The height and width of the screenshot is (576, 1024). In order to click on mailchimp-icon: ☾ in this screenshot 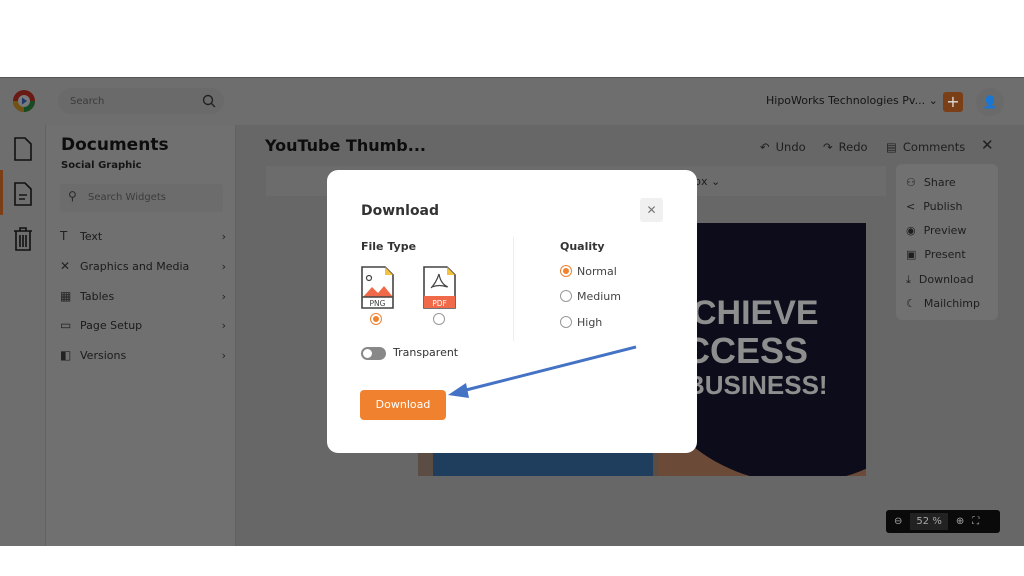, I will do `click(911, 303)`.